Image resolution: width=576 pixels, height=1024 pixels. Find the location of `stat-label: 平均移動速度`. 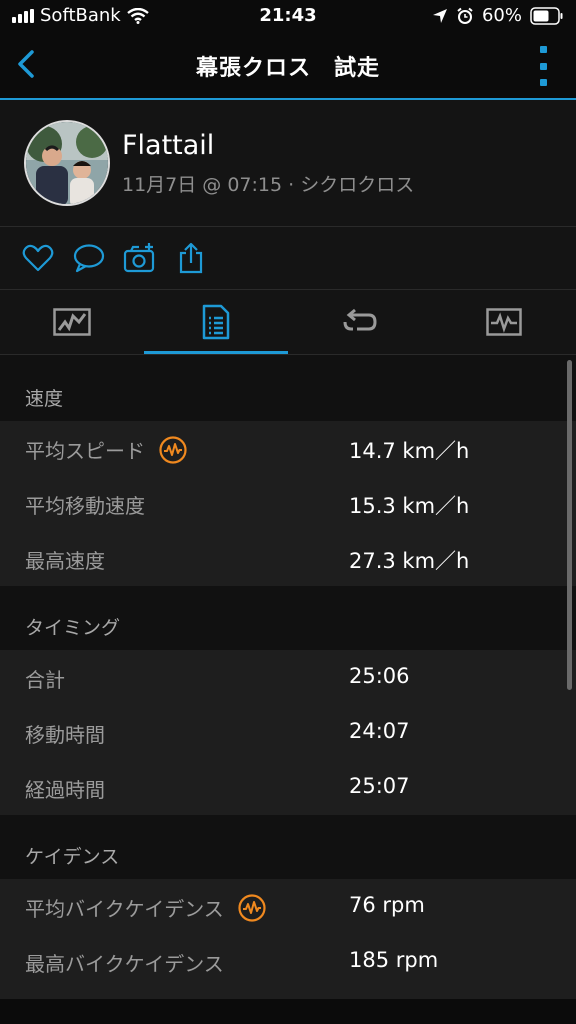

stat-label: 平均移動速度 is located at coordinates (85, 506).